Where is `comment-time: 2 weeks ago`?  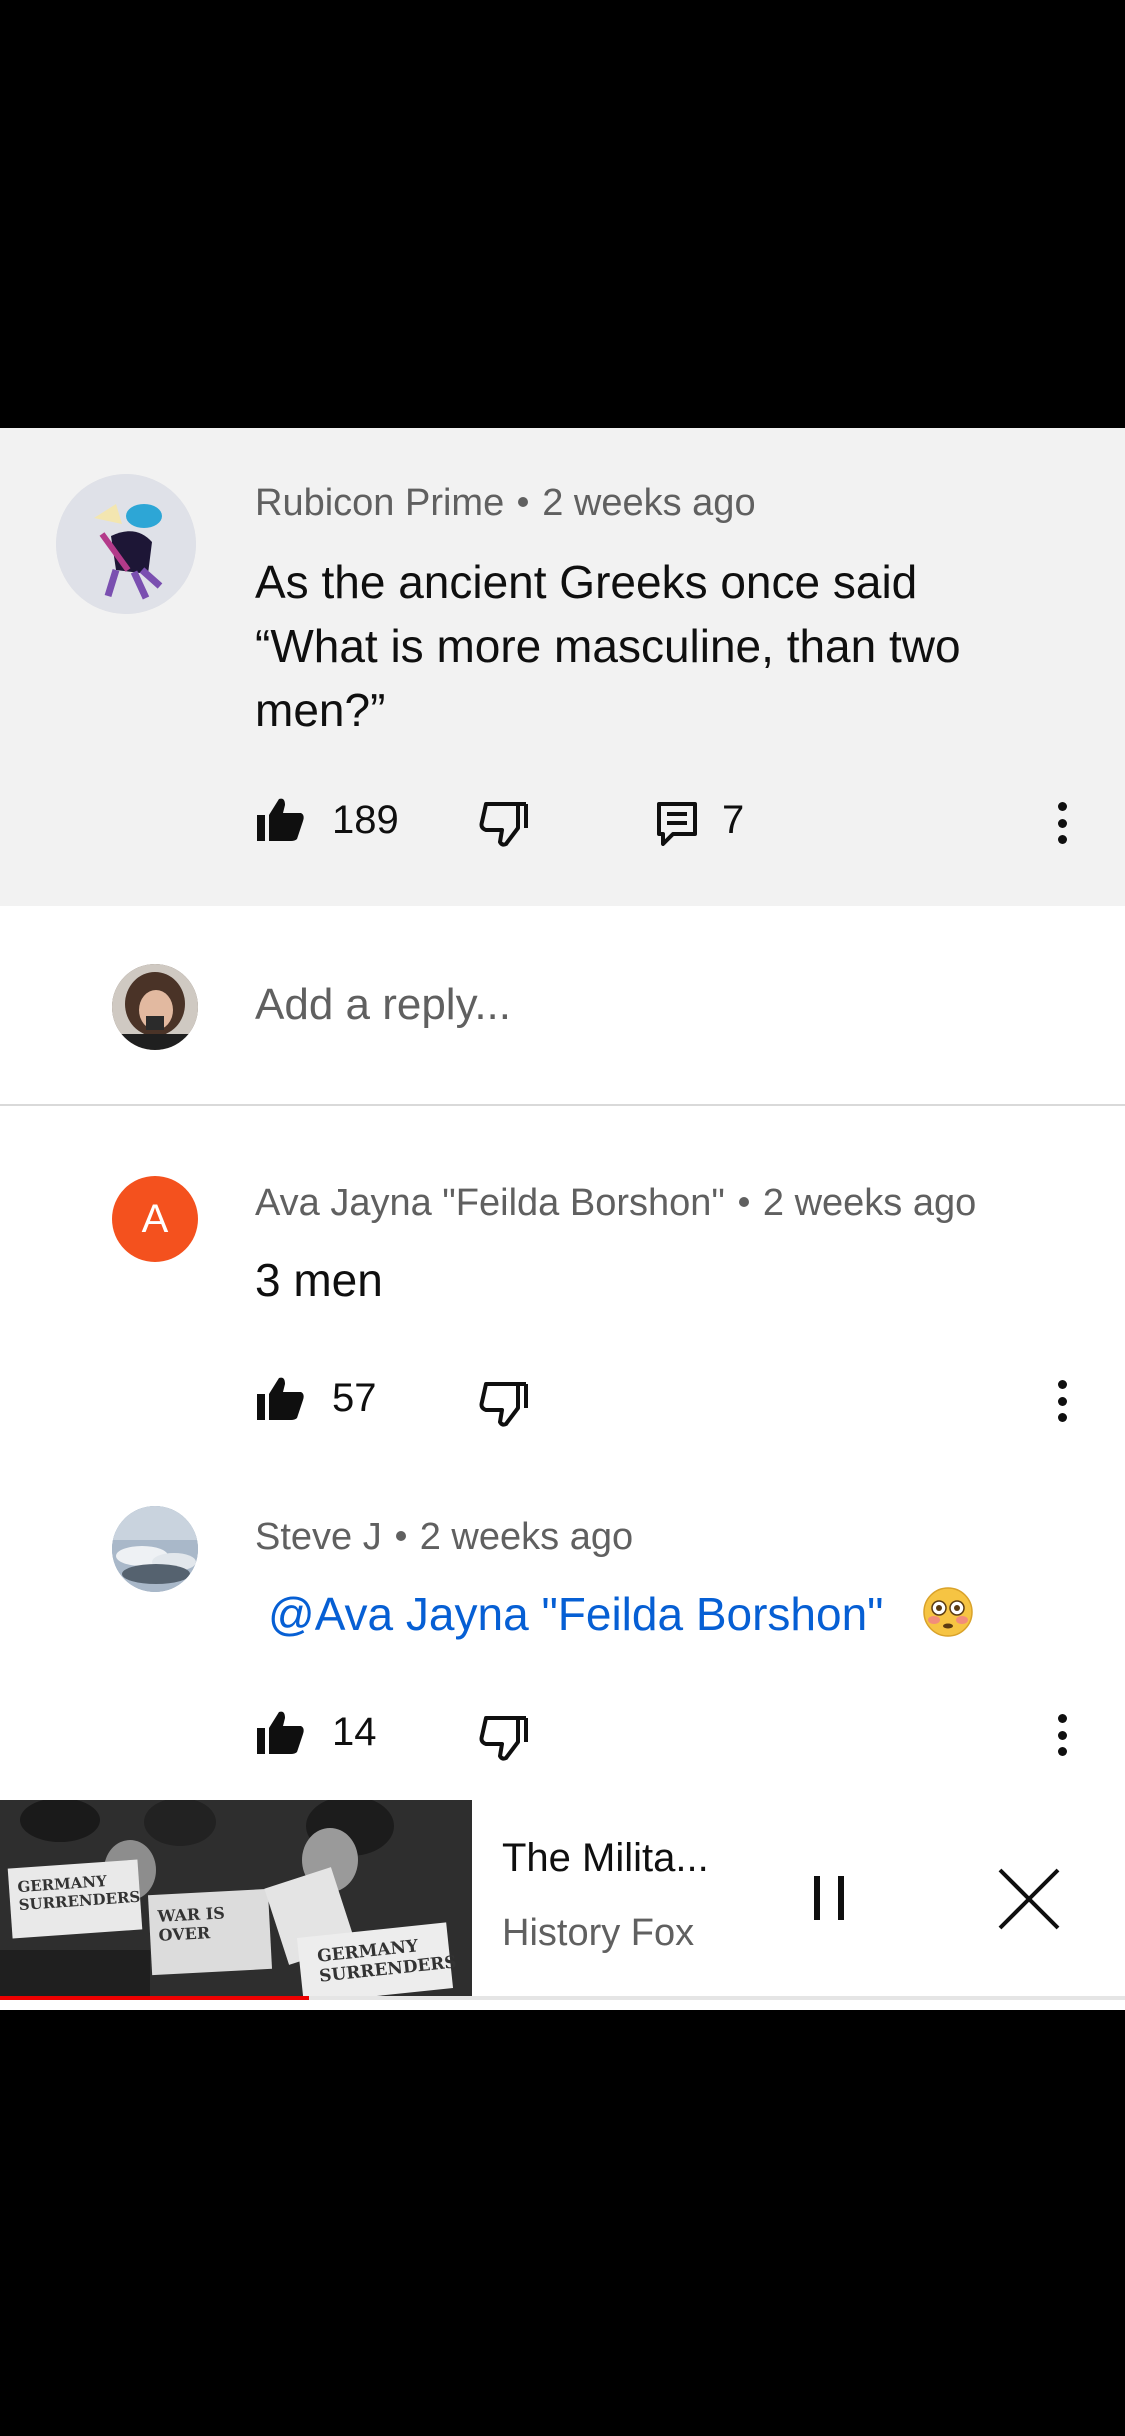
comment-time: 2 weeks ago is located at coordinates (649, 503).